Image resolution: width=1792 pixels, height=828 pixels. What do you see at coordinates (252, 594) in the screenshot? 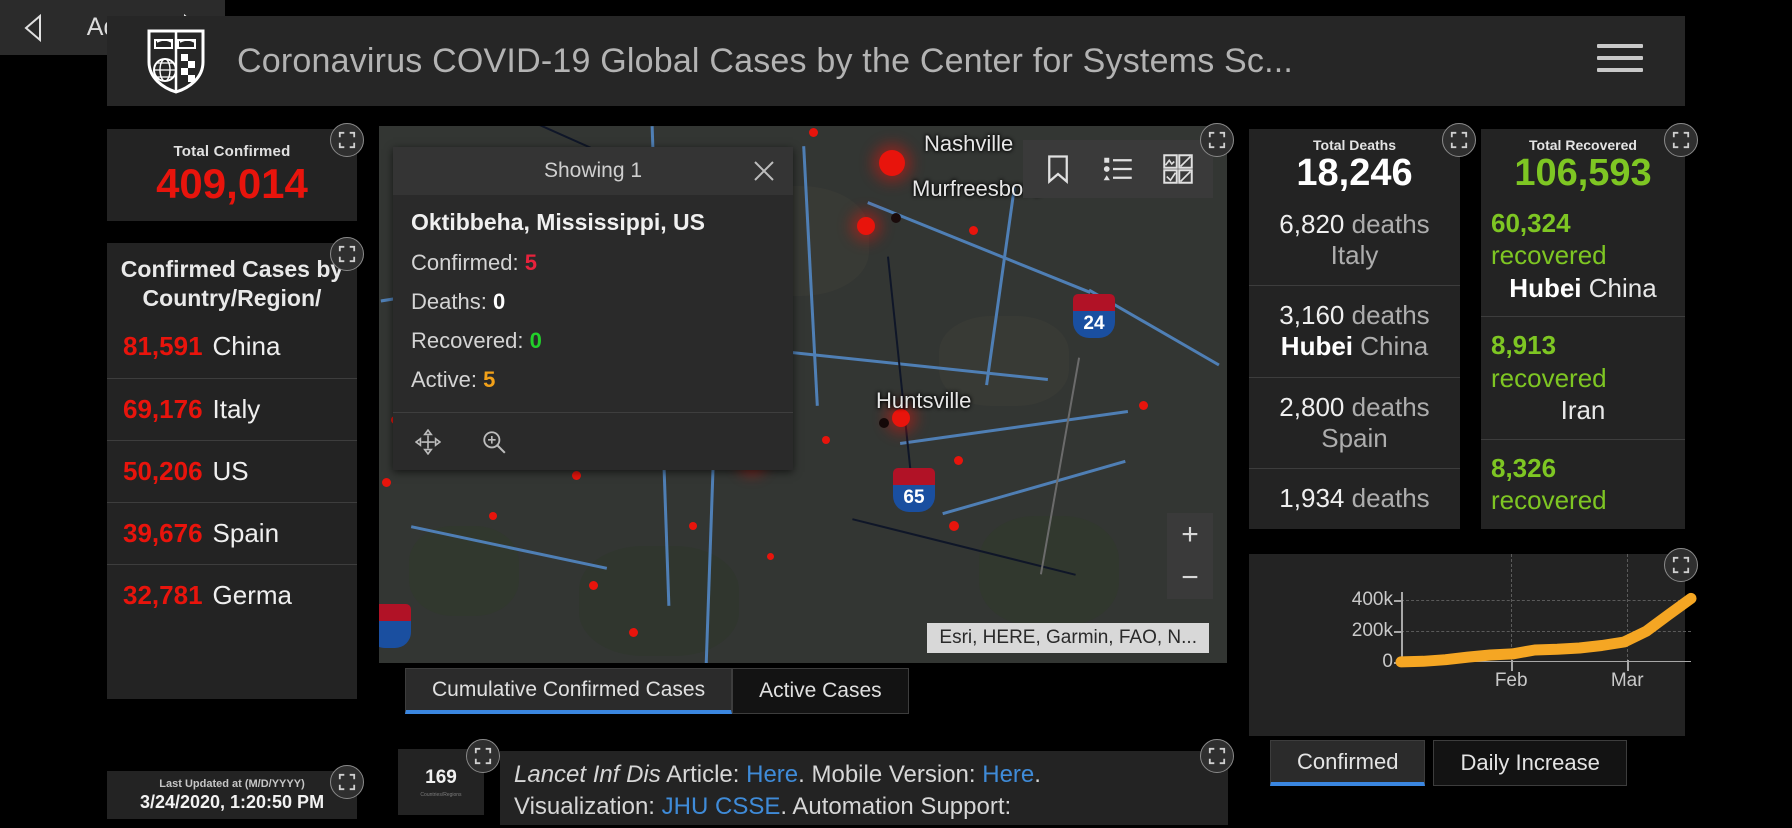
I see `country-name: Germa` at bounding box center [252, 594].